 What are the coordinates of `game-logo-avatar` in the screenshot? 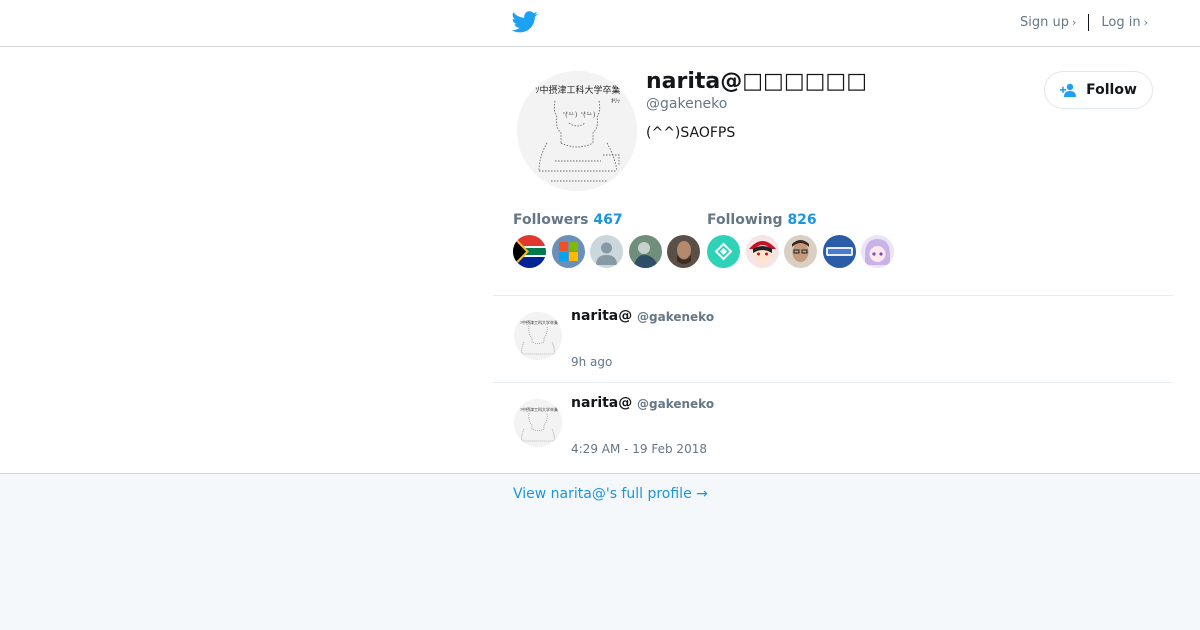 It's located at (839, 251).